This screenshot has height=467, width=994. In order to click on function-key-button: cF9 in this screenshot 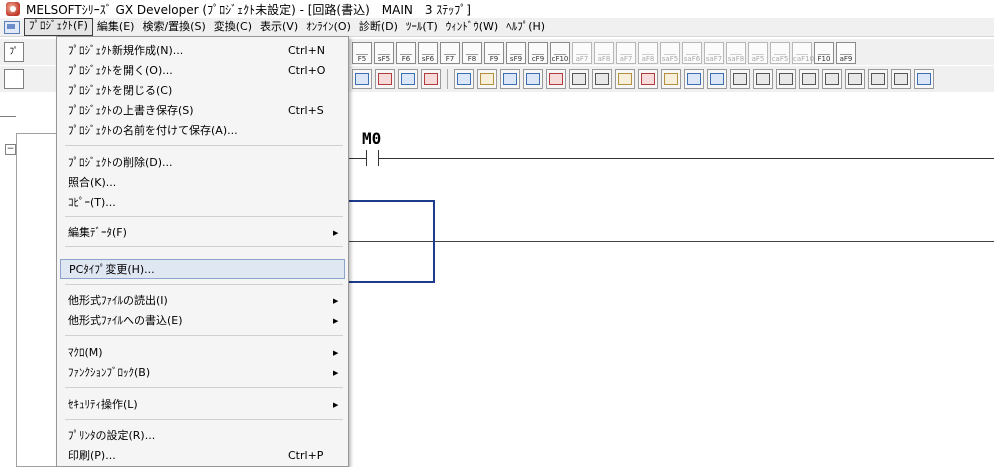, I will do `click(538, 53)`.